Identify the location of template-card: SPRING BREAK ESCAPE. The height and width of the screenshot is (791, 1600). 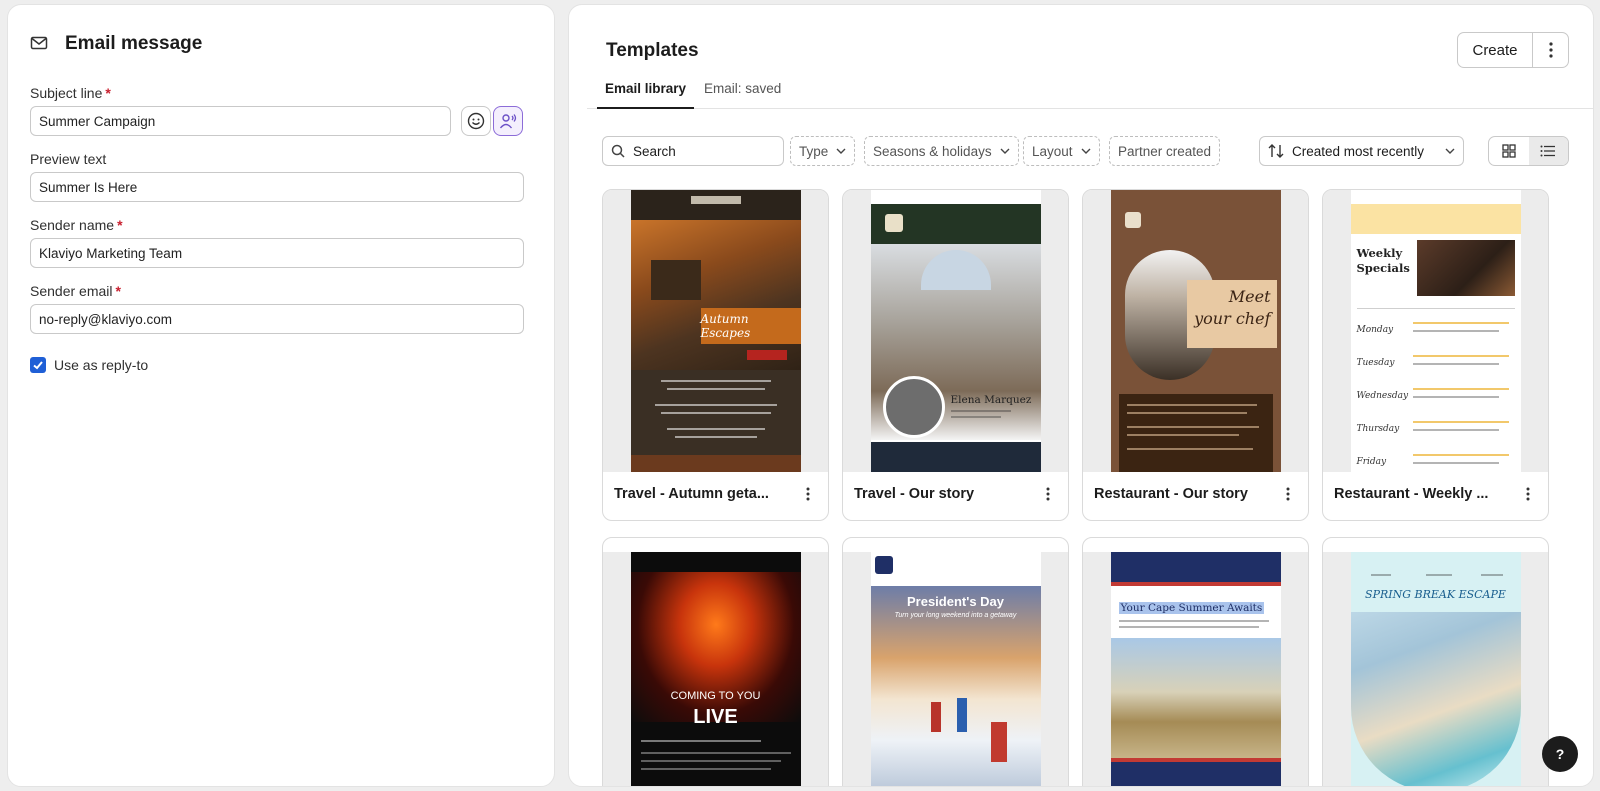
(1435, 661).